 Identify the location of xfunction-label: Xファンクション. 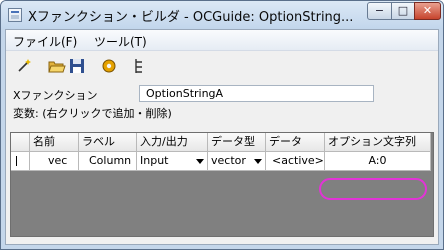
(55, 95).